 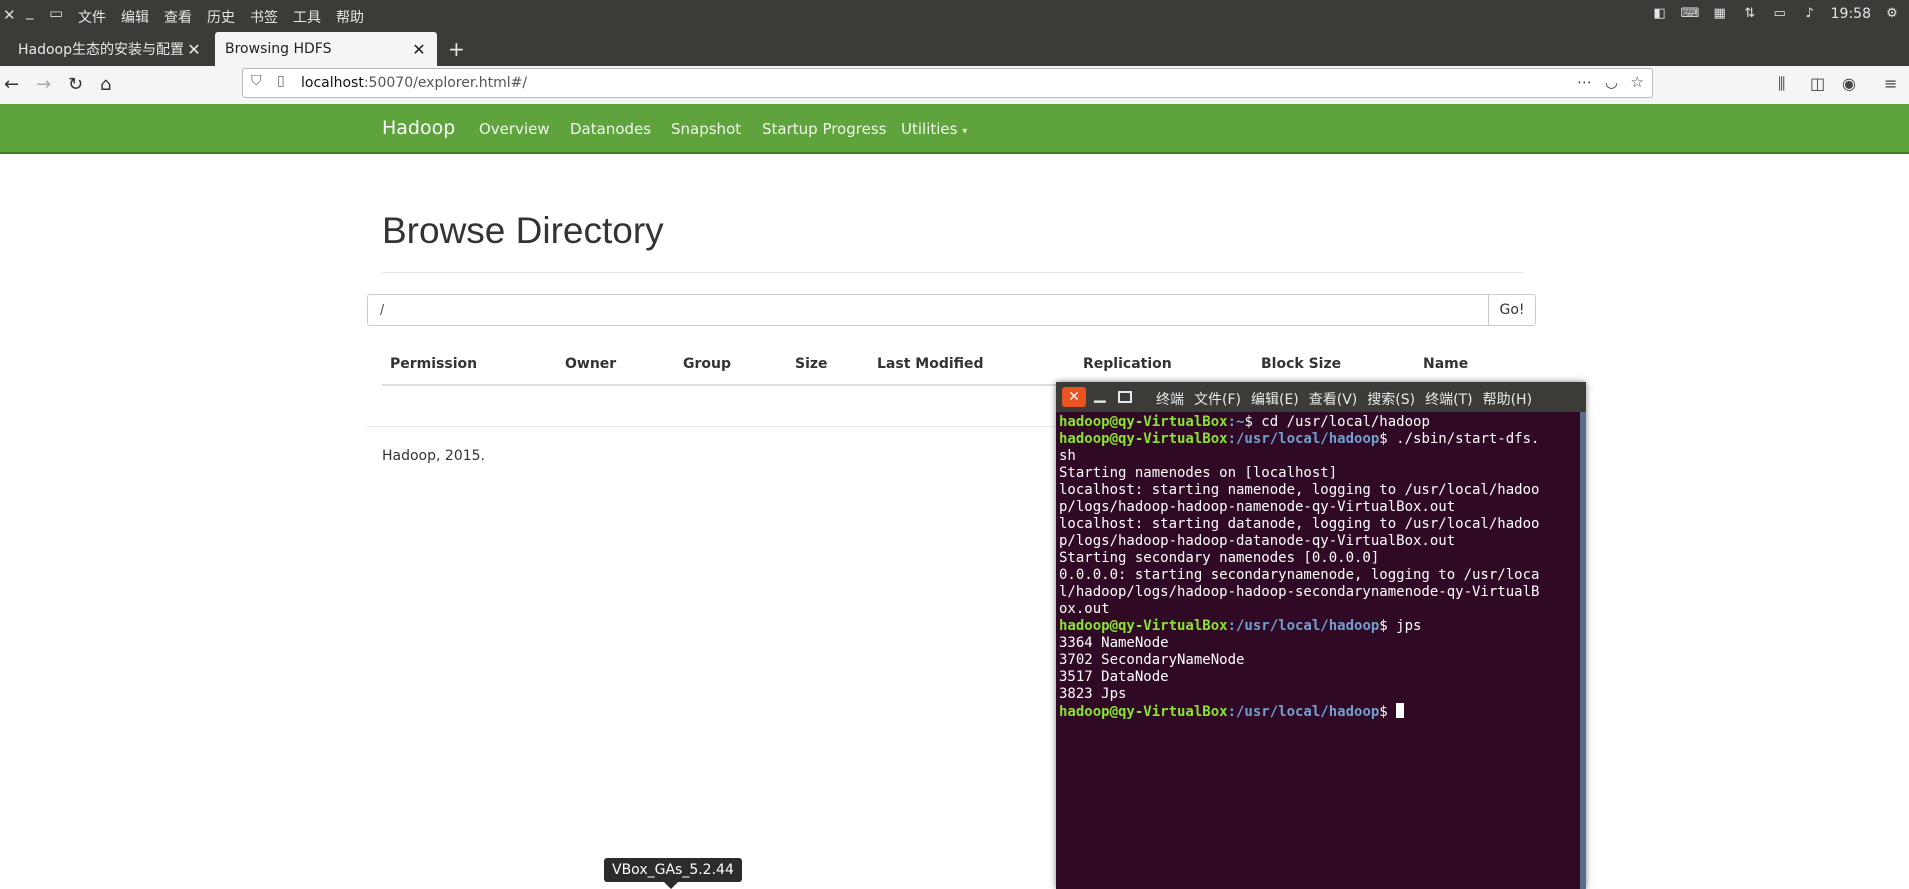 What do you see at coordinates (445, 83) in the screenshot?
I see `url-path: :50070/explorer.html#/` at bounding box center [445, 83].